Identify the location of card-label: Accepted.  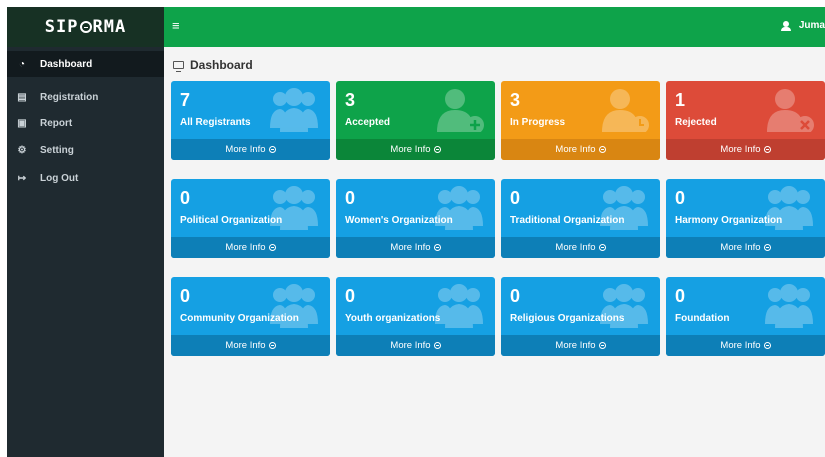
(368, 122).